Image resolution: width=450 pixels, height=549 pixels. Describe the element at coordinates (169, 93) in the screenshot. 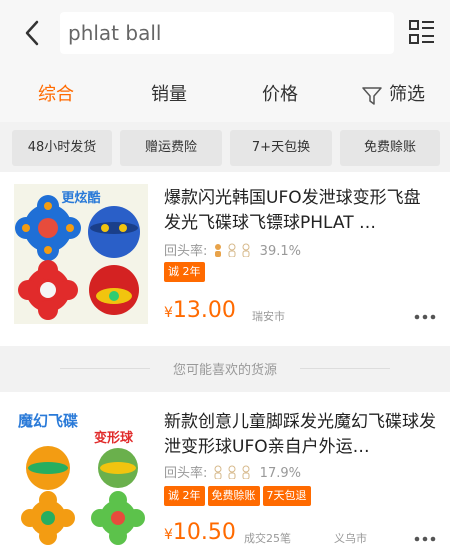

I see `tab-sales: 销量` at that location.